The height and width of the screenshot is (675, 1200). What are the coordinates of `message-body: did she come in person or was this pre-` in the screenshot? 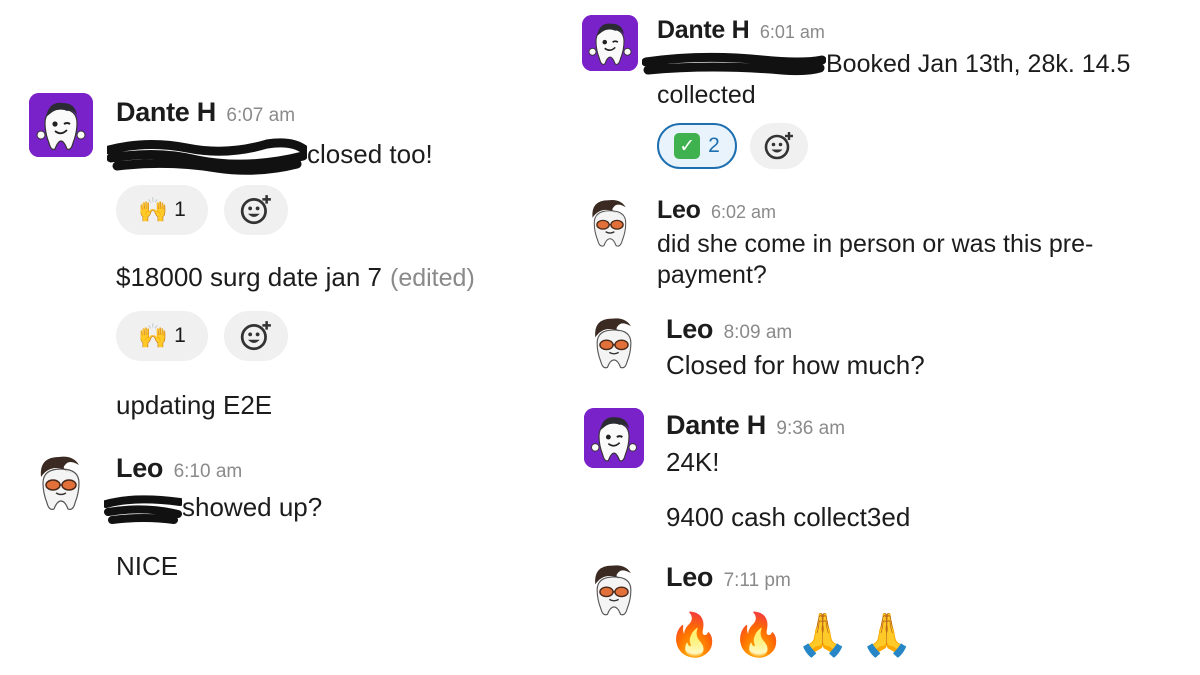 It's located at (875, 244).